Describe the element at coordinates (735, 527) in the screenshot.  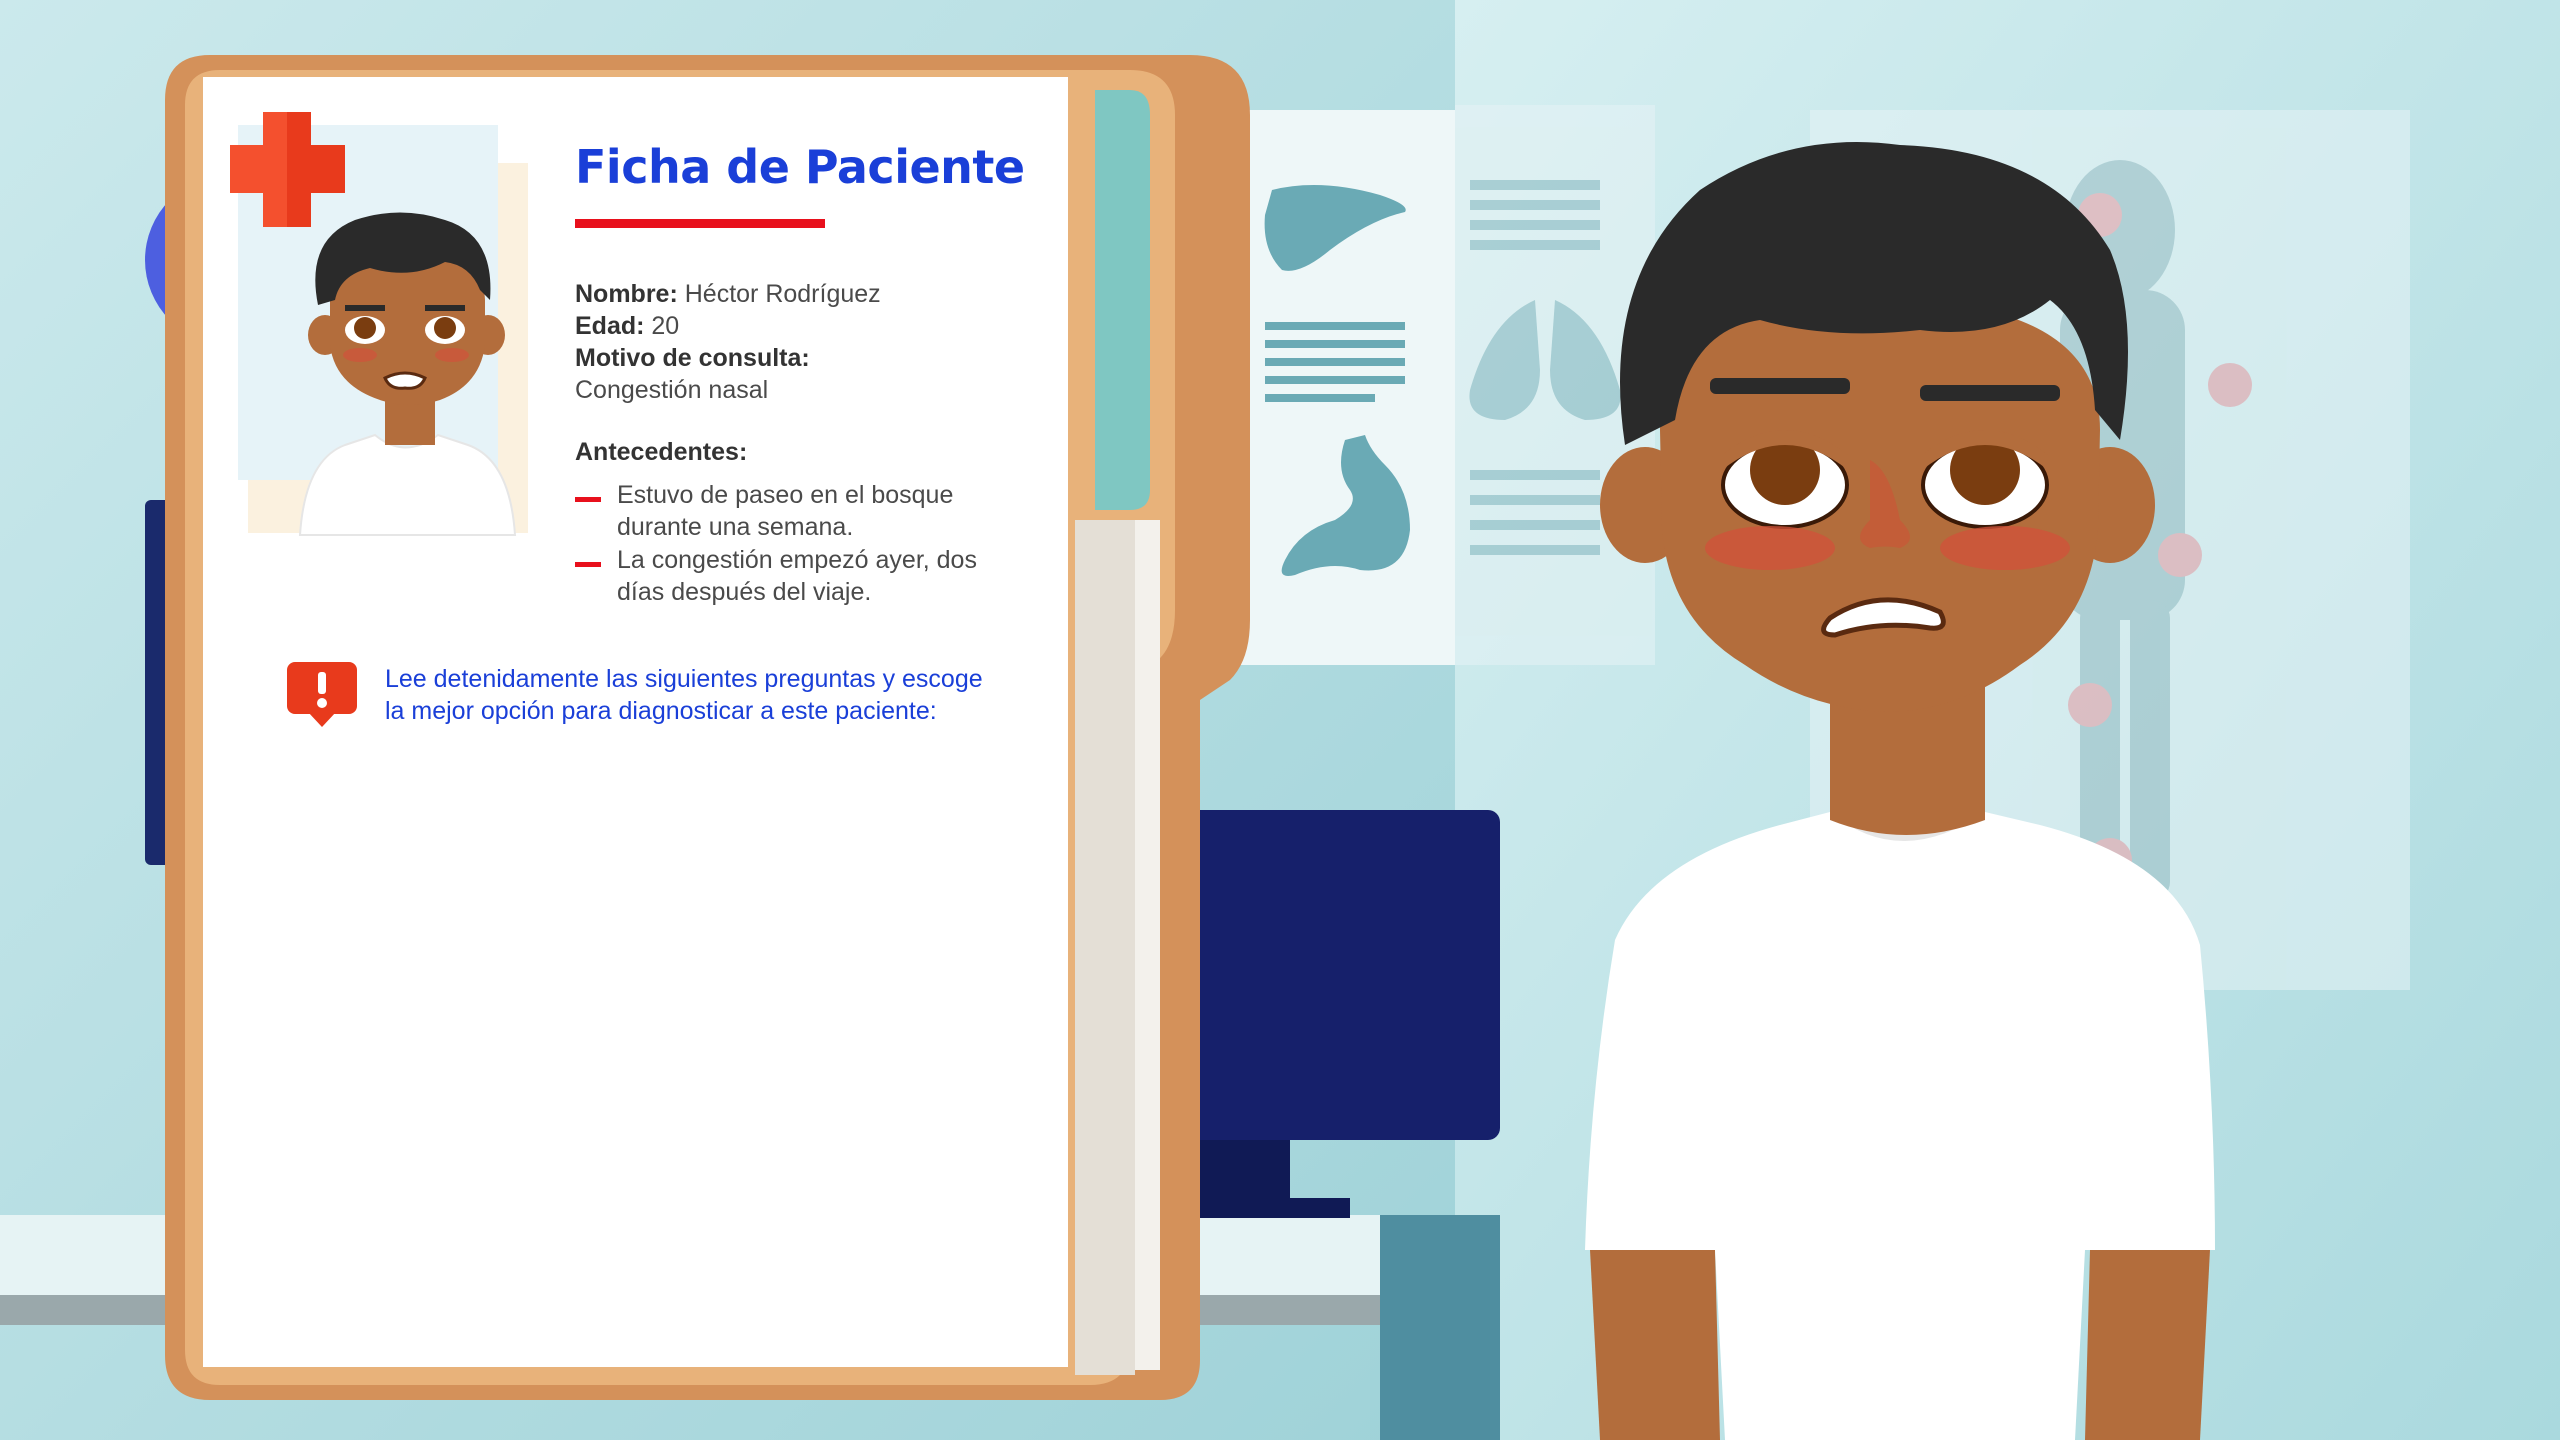
I see `history-item-1-line-2: durante una semana.` at that location.